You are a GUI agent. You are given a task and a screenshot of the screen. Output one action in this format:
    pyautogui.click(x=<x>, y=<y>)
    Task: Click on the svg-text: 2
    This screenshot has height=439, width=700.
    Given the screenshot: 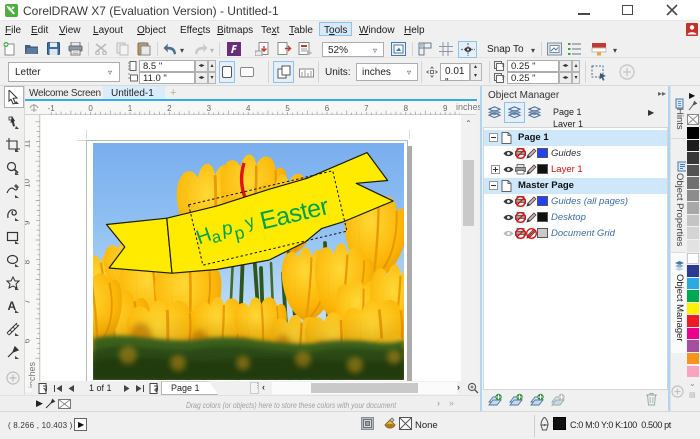 What is the action you would take?
    pyautogui.click(x=169, y=108)
    